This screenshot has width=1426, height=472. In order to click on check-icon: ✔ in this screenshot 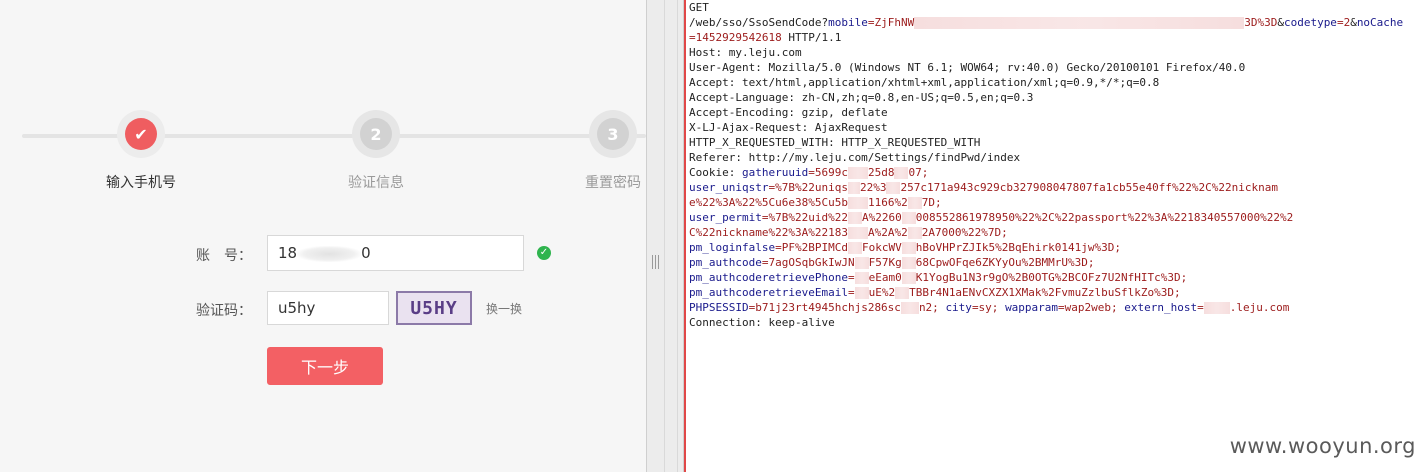, I will do `click(141, 134)`.